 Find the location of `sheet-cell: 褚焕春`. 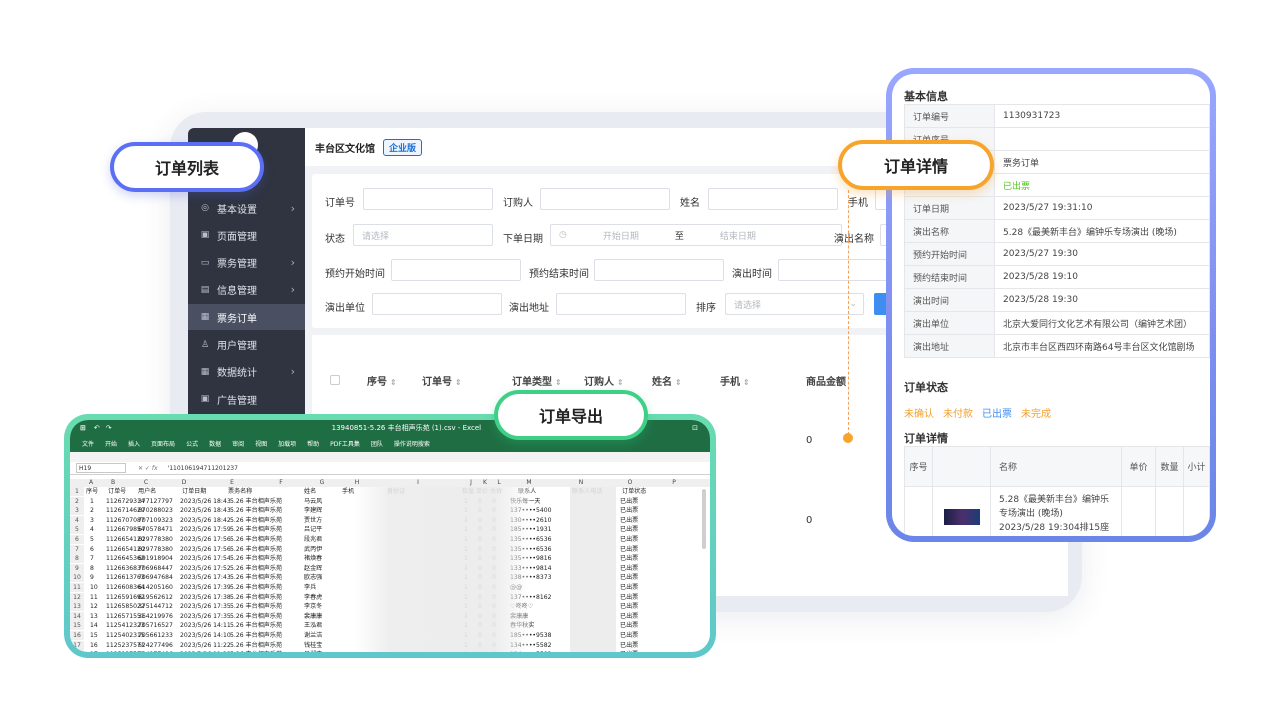

sheet-cell: 褚焕春 is located at coordinates (318, 558).